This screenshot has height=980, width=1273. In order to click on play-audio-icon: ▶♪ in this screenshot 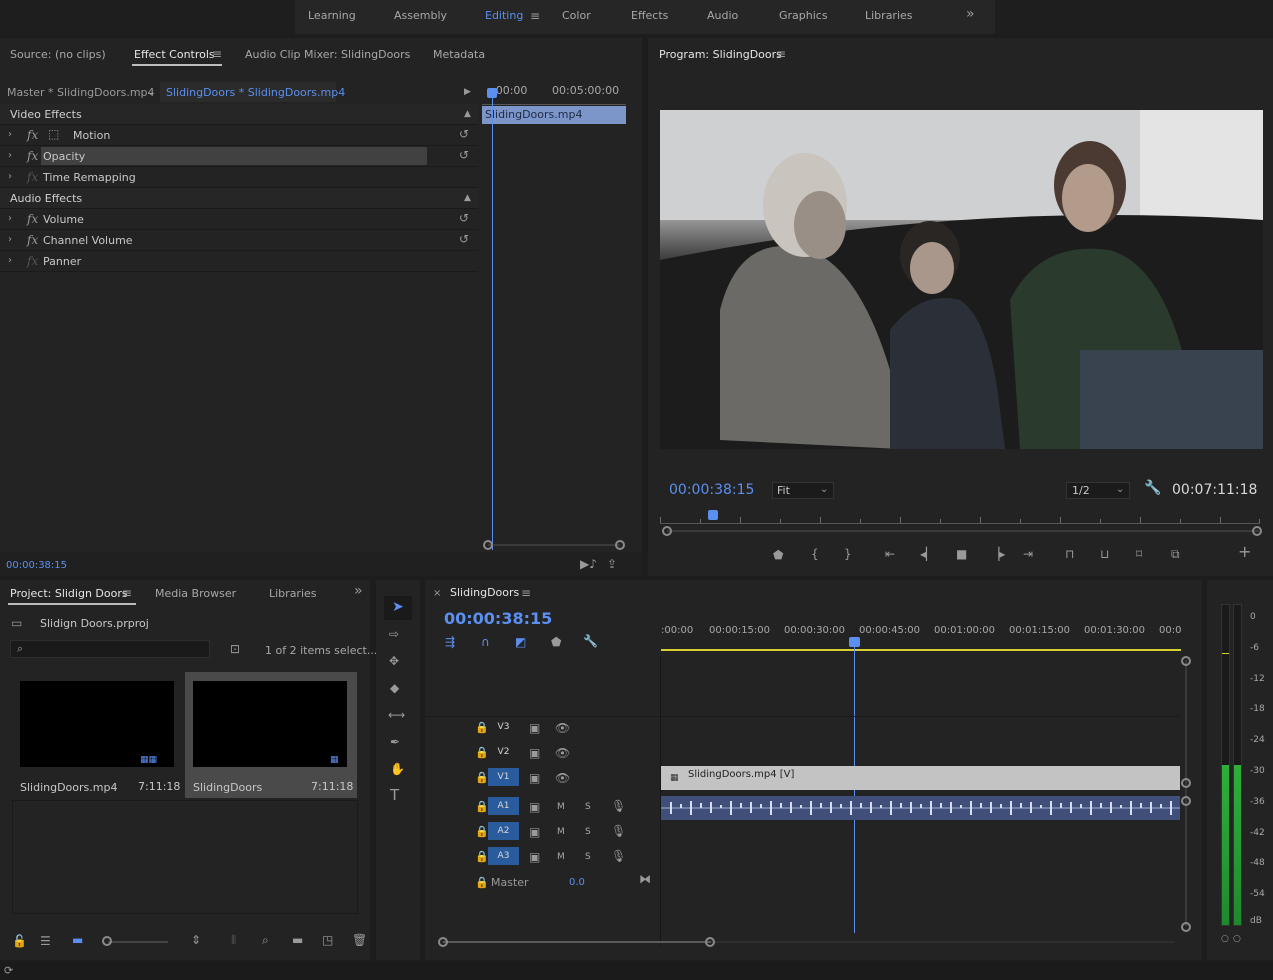, I will do `click(588, 564)`.